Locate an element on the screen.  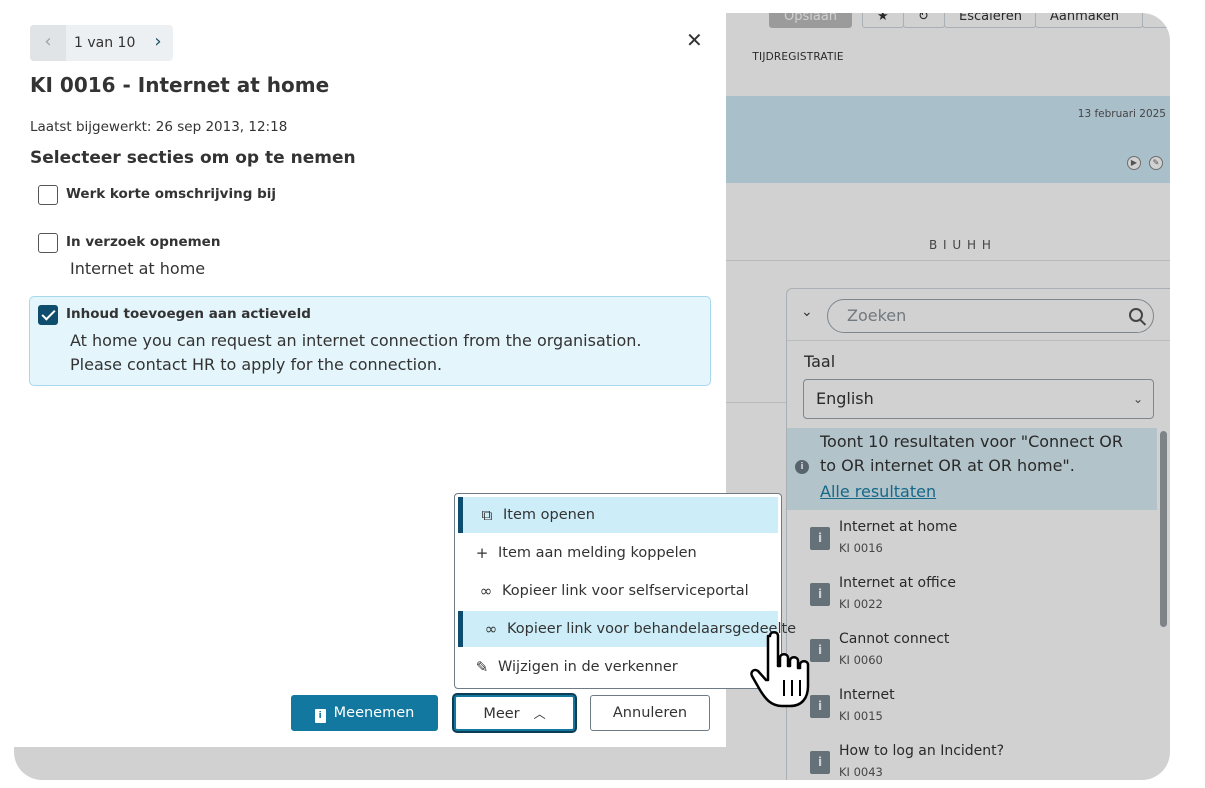
plus-icon: + is located at coordinates (482, 553).